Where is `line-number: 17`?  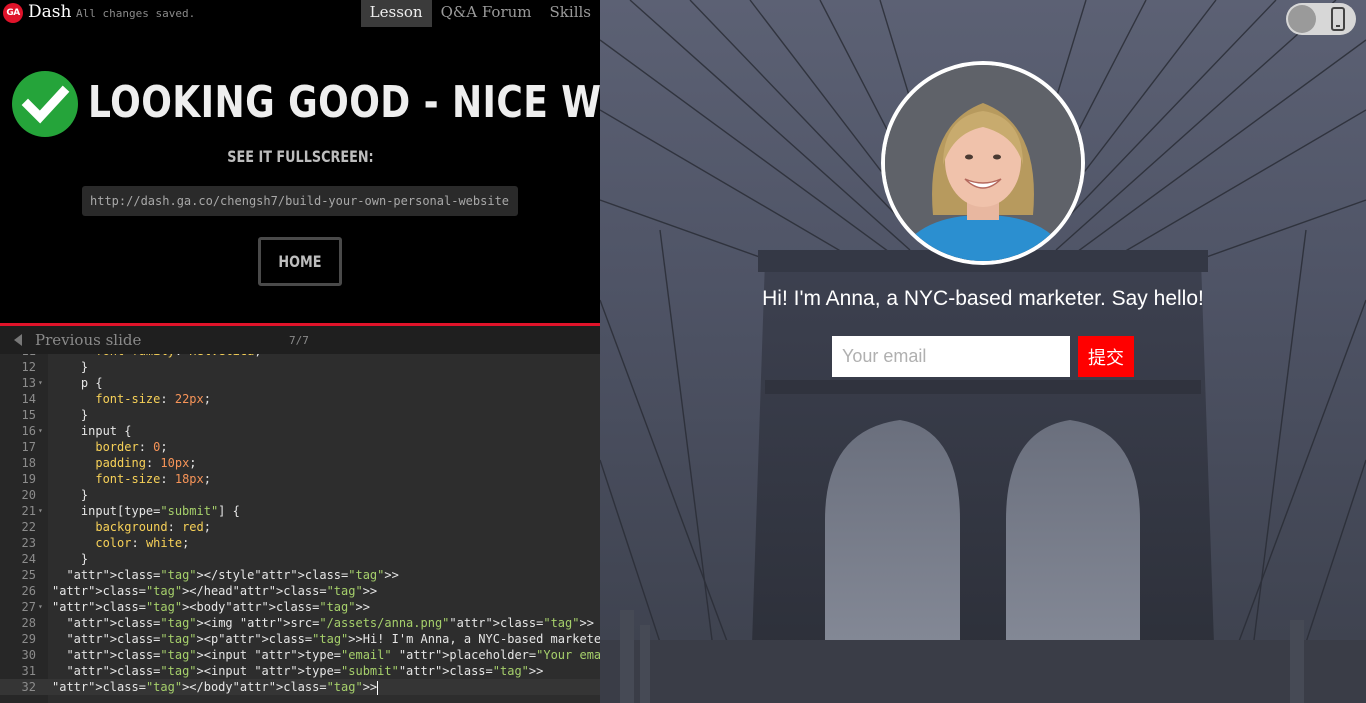
line-number: 17 is located at coordinates (28, 447).